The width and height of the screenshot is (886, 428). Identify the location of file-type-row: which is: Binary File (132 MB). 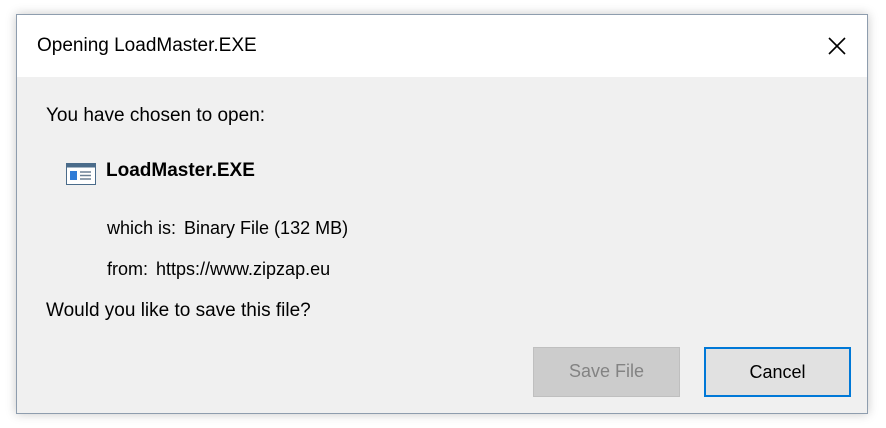
(227, 228).